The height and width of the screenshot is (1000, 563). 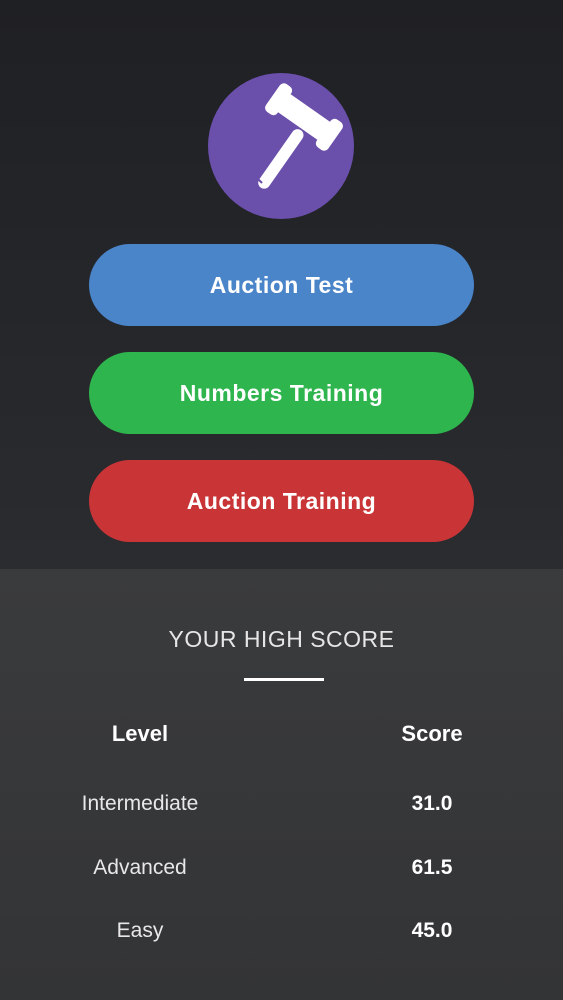 I want to click on high-score-title: YOUR HIGH SCORE, so click(x=281, y=639).